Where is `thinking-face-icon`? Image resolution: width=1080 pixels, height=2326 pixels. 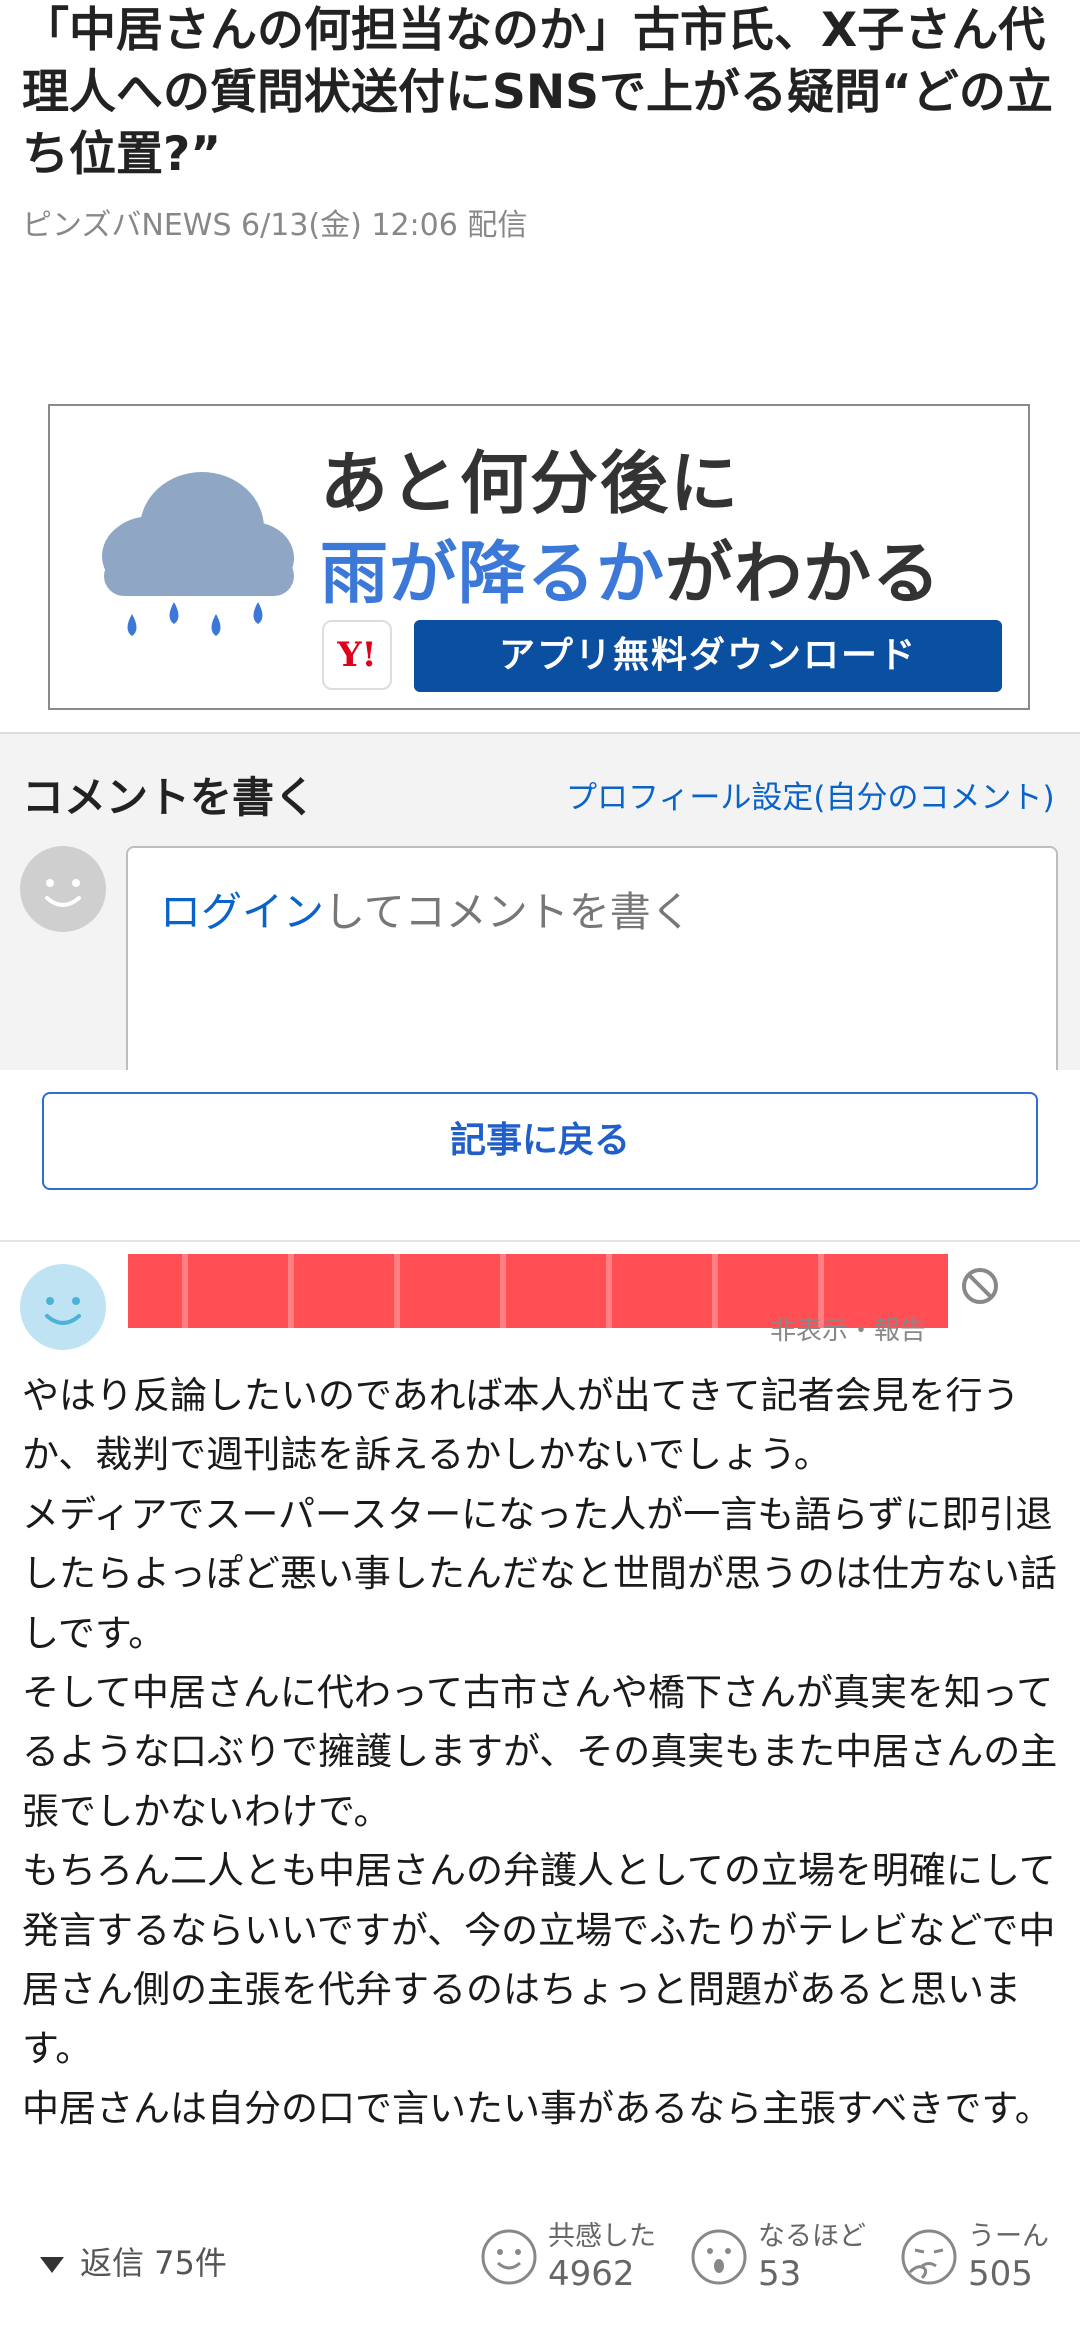 thinking-face-icon is located at coordinates (929, 2257).